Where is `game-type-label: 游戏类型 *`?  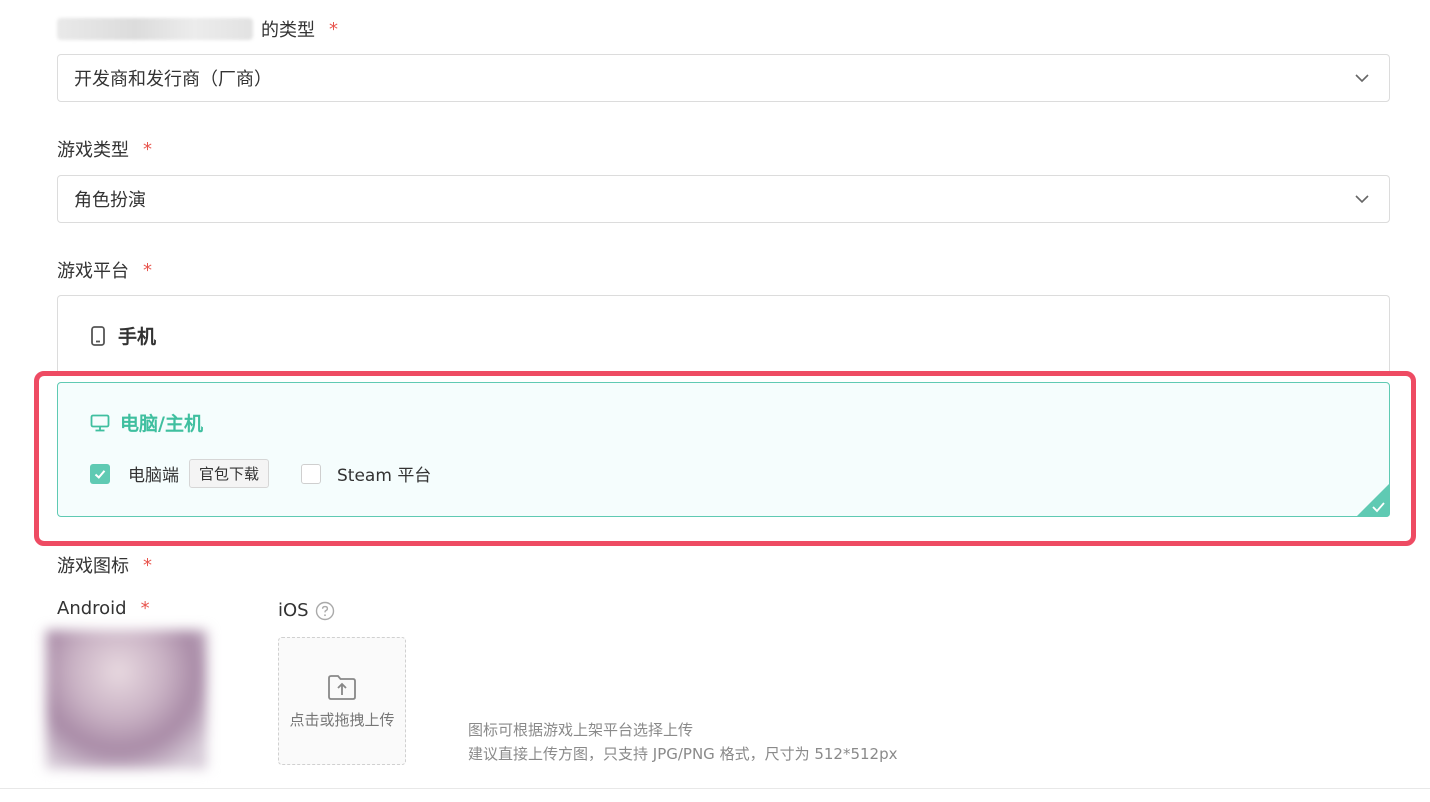
game-type-label: 游戏类型 * is located at coordinates (104, 149).